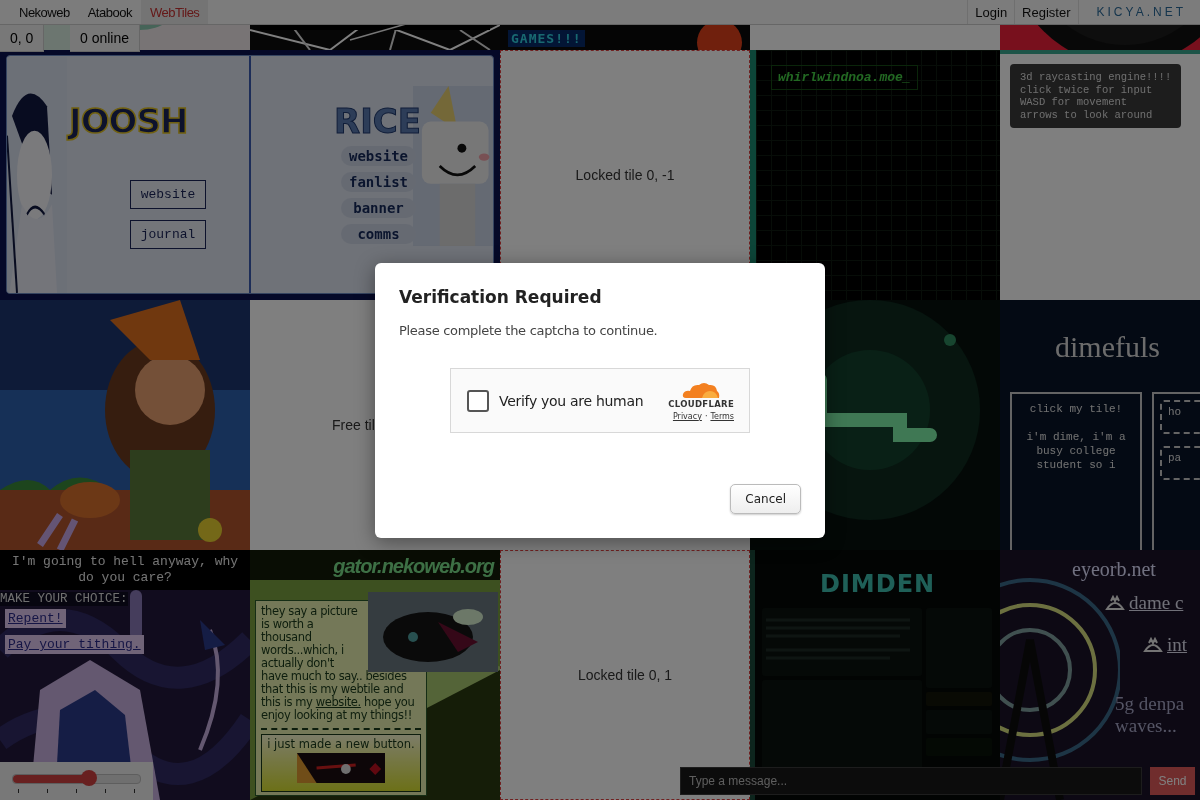 The width and height of the screenshot is (1200, 800). I want to click on intro-line: click my tile!, so click(1076, 409).